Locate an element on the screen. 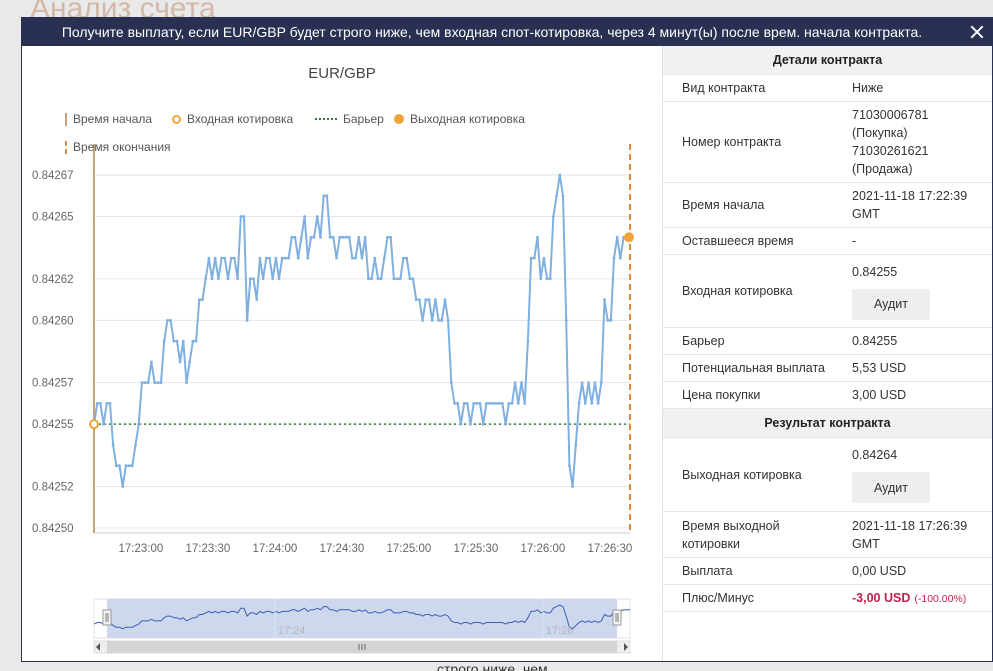  contract-number-buy-note: (Покупка) is located at coordinates (880, 133).